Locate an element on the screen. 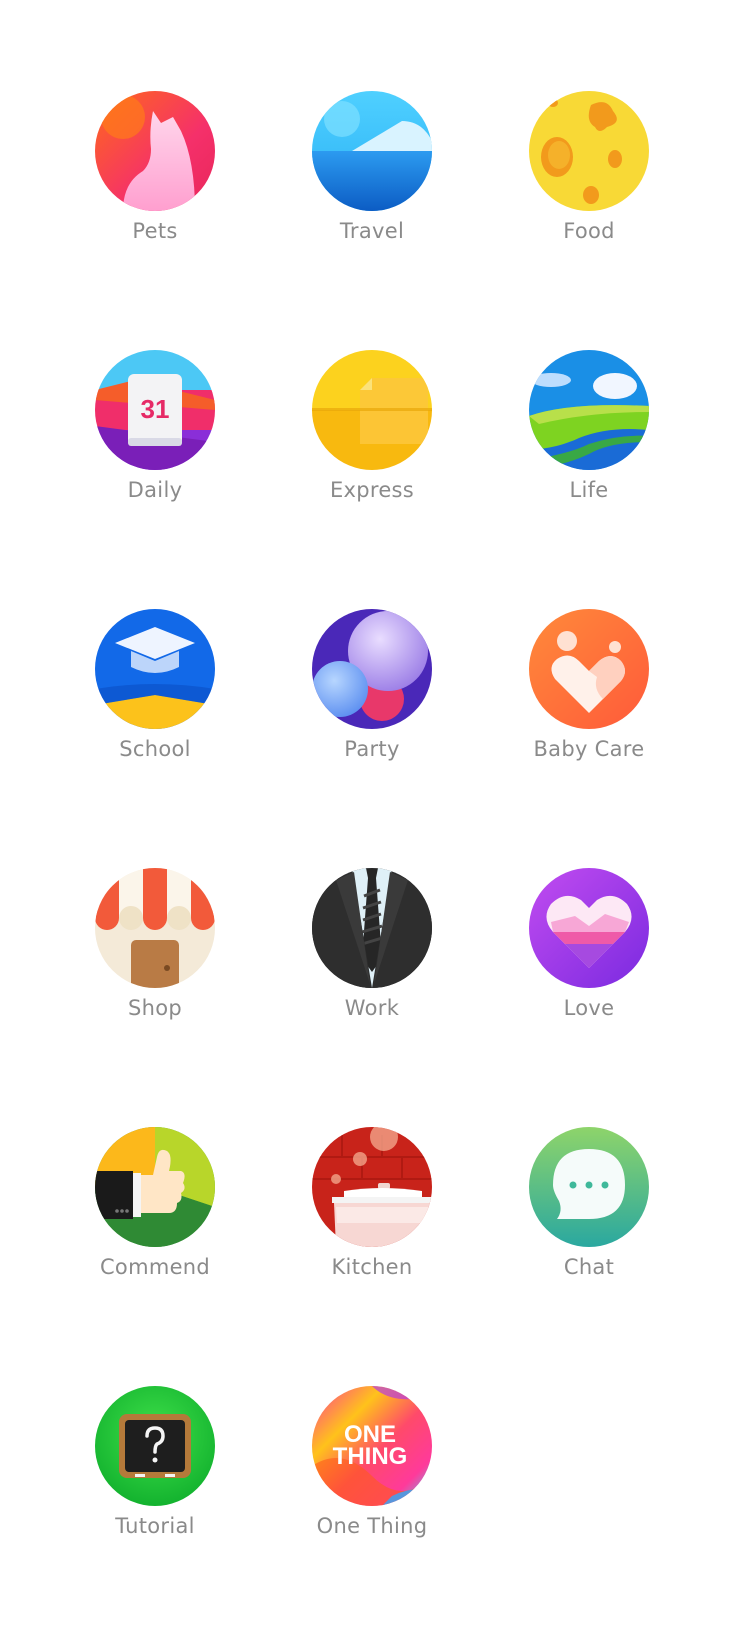 This screenshot has width=744, height=1644. category-label: One Thing is located at coordinates (372, 1526).